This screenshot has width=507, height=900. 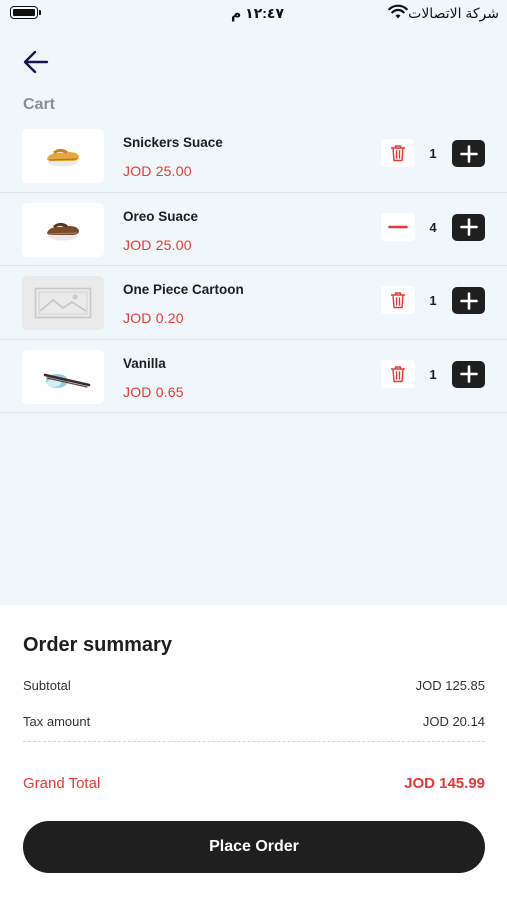 I want to click on item-price: JOD 0.65, so click(x=153, y=391).